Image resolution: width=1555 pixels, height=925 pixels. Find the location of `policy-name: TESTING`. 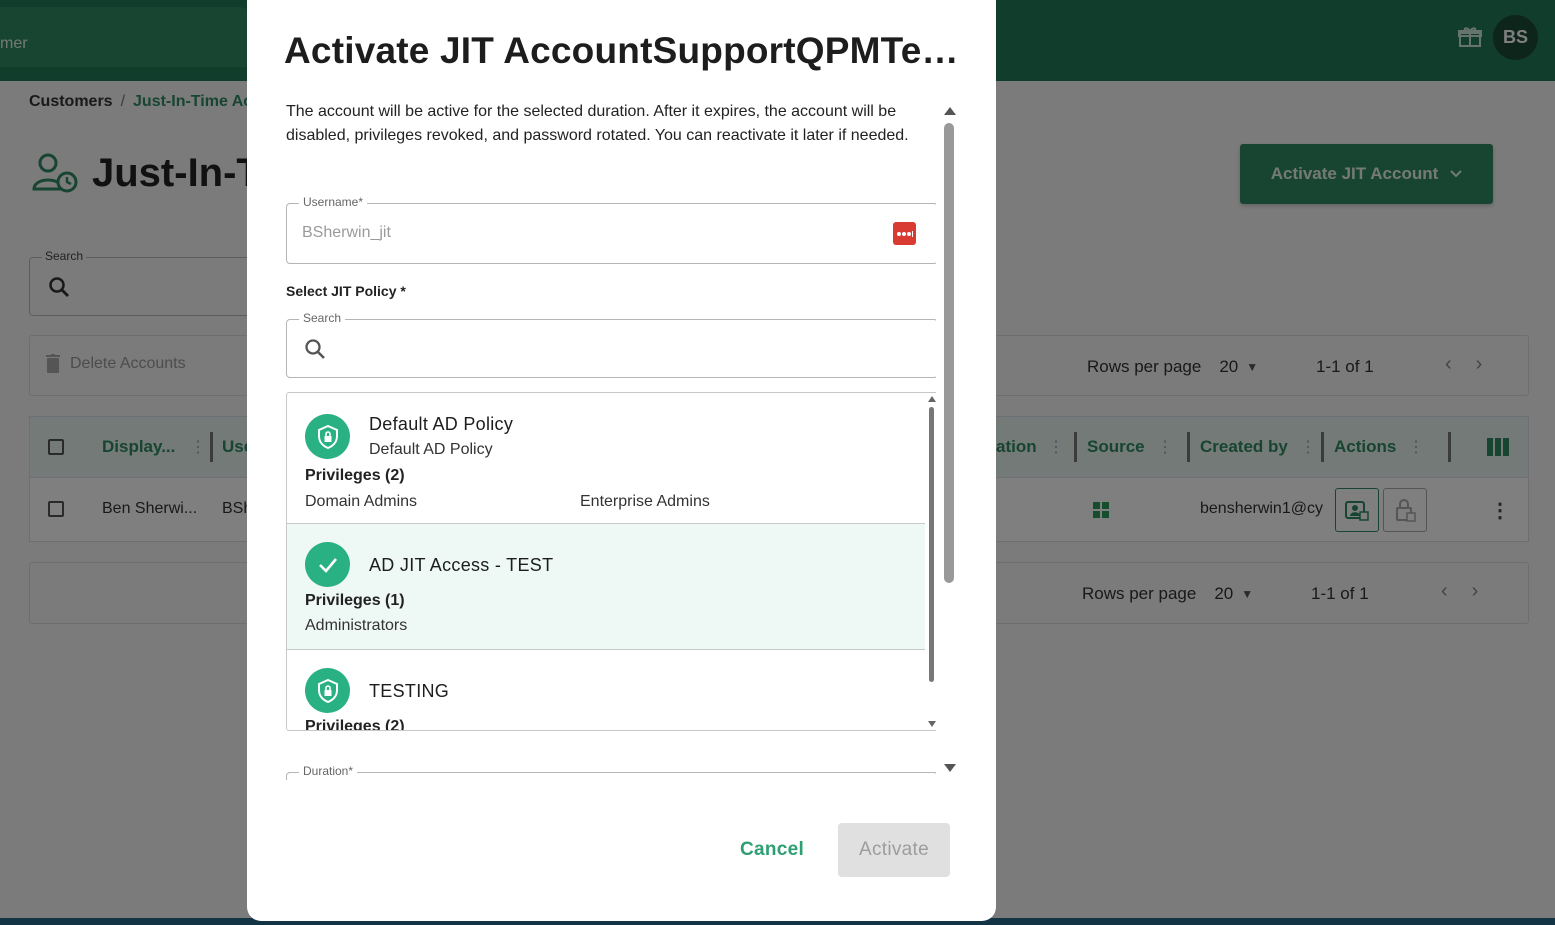

policy-name: TESTING is located at coordinates (409, 691).